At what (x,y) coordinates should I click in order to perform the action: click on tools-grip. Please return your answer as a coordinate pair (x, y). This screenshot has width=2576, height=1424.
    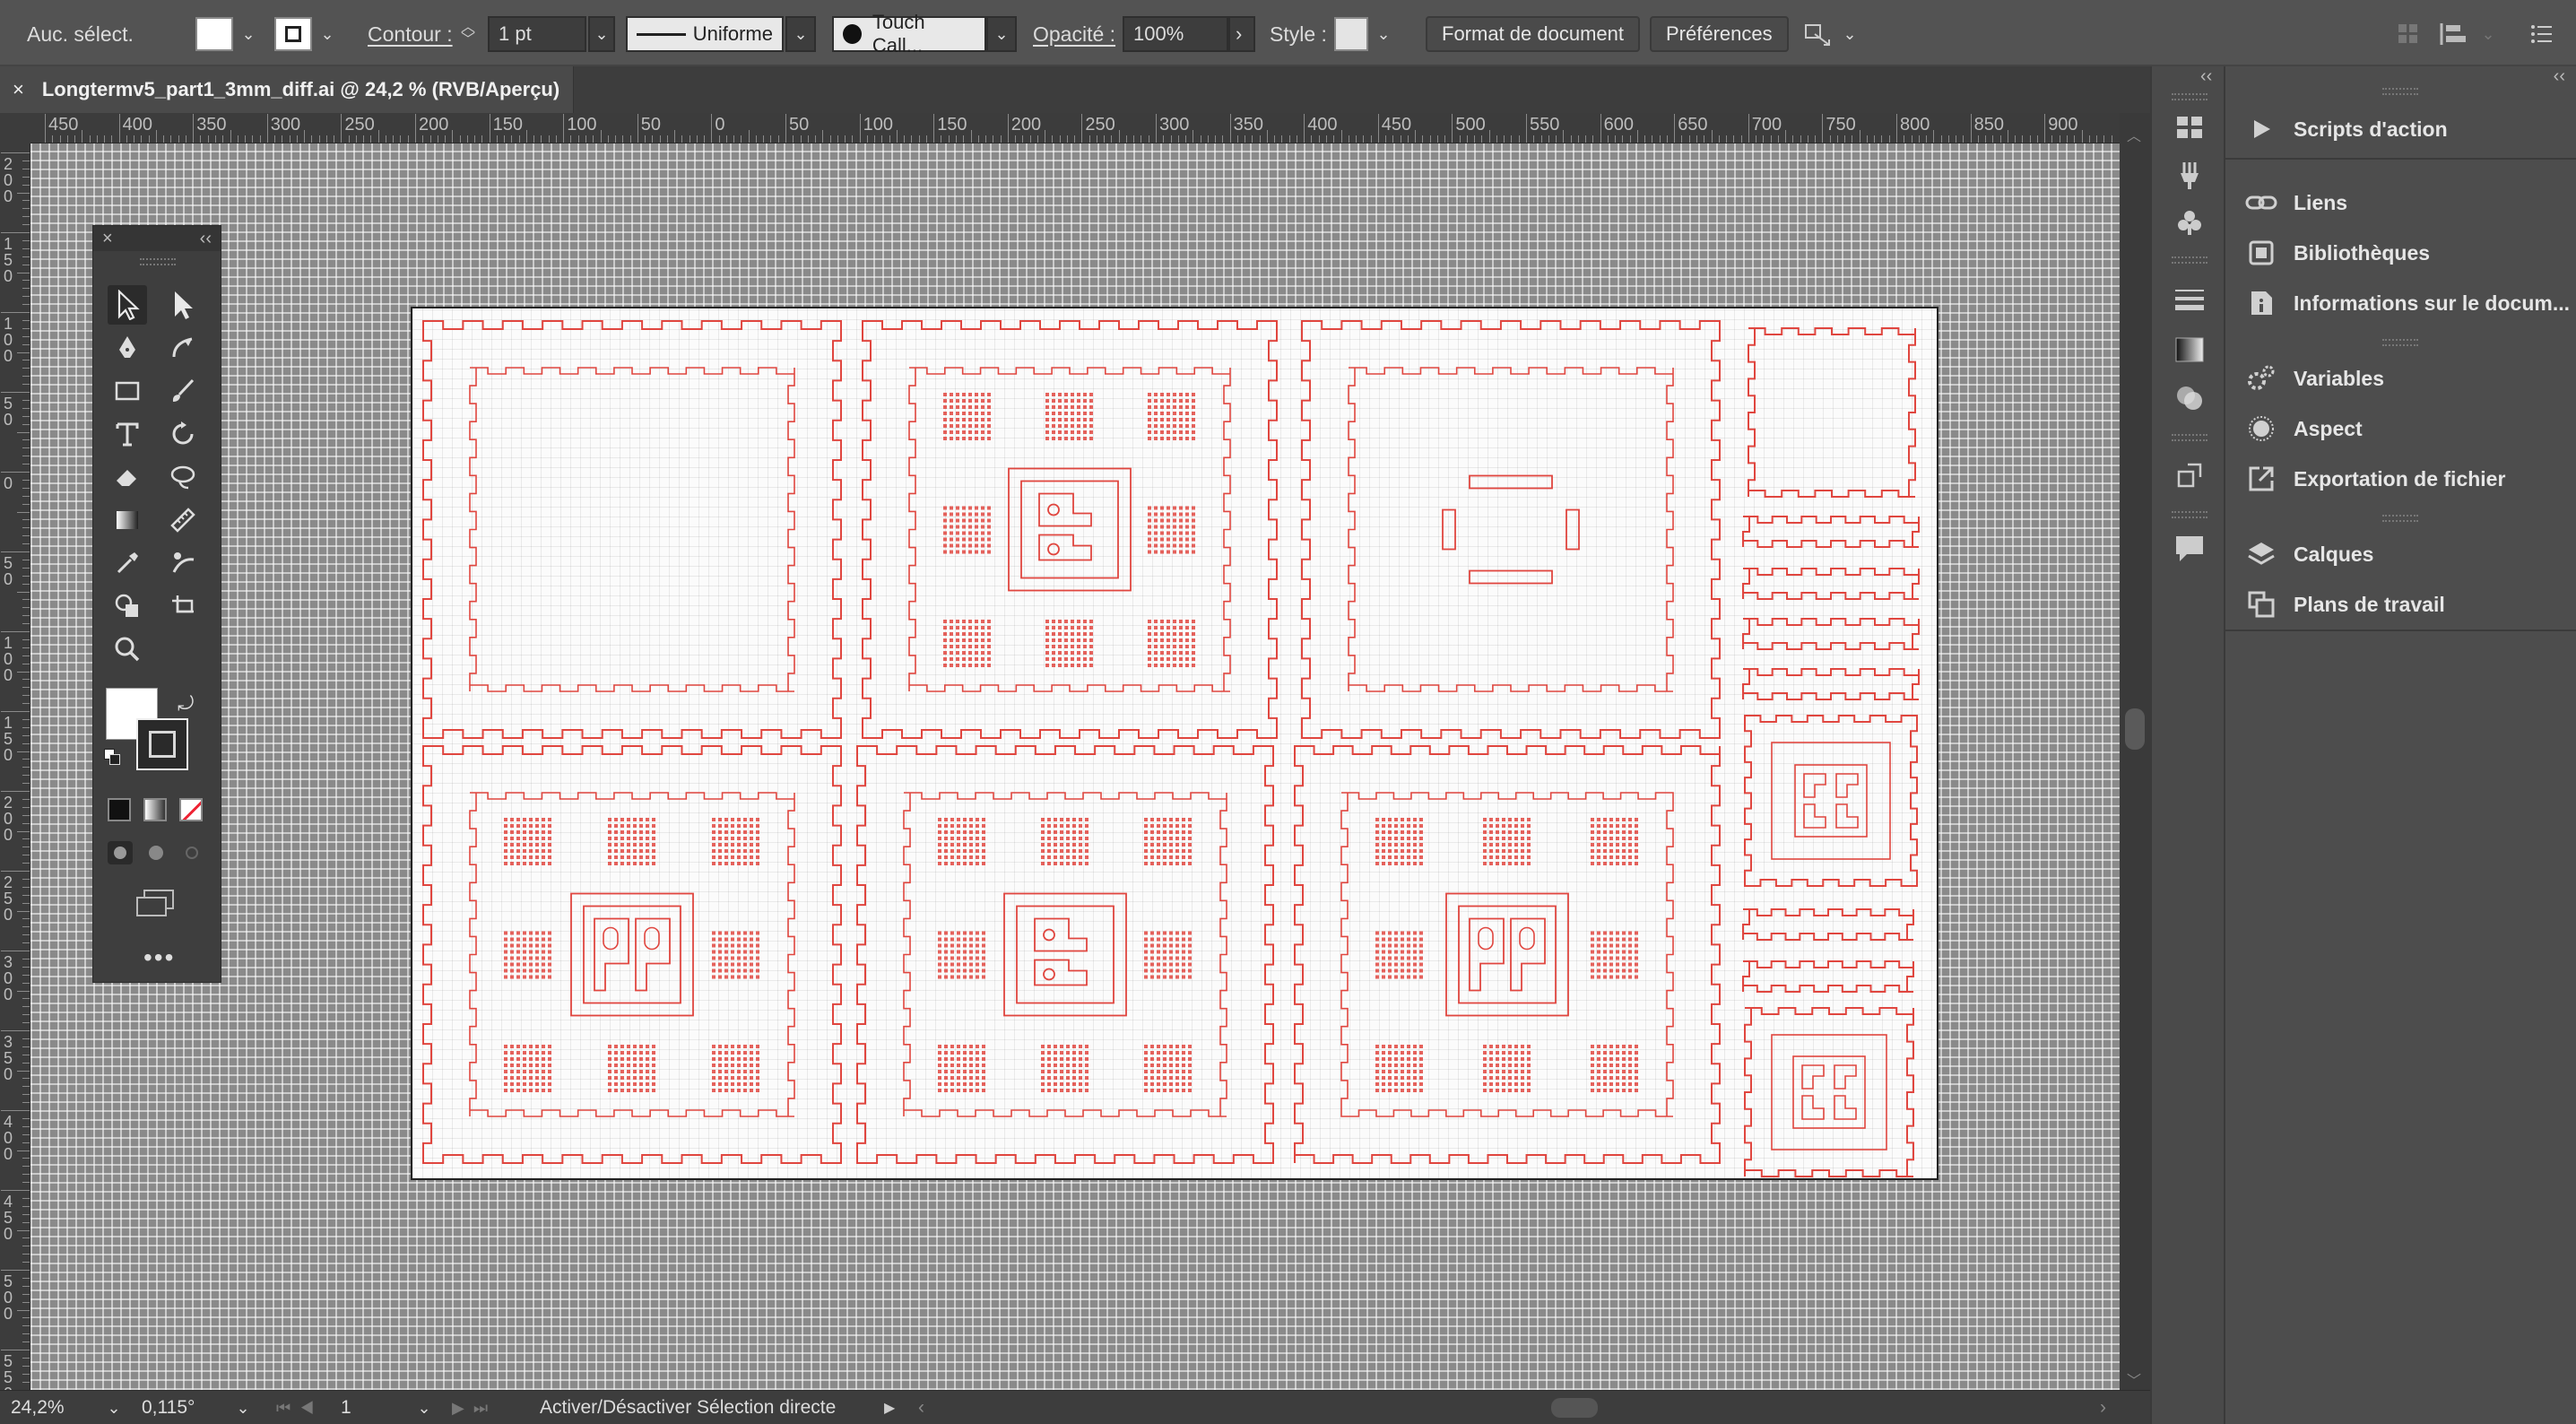
    Looking at the image, I should click on (158, 261).